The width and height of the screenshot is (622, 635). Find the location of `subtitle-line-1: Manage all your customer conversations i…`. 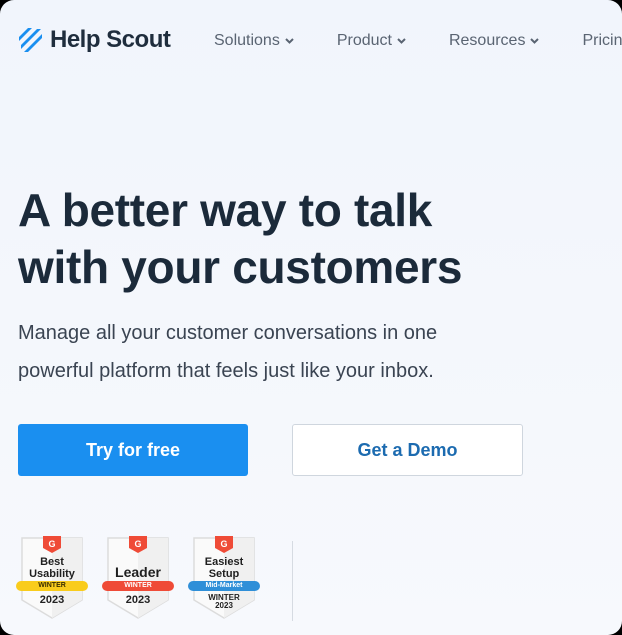

subtitle-line-1: Manage all your customer conversations i… is located at coordinates (228, 333).